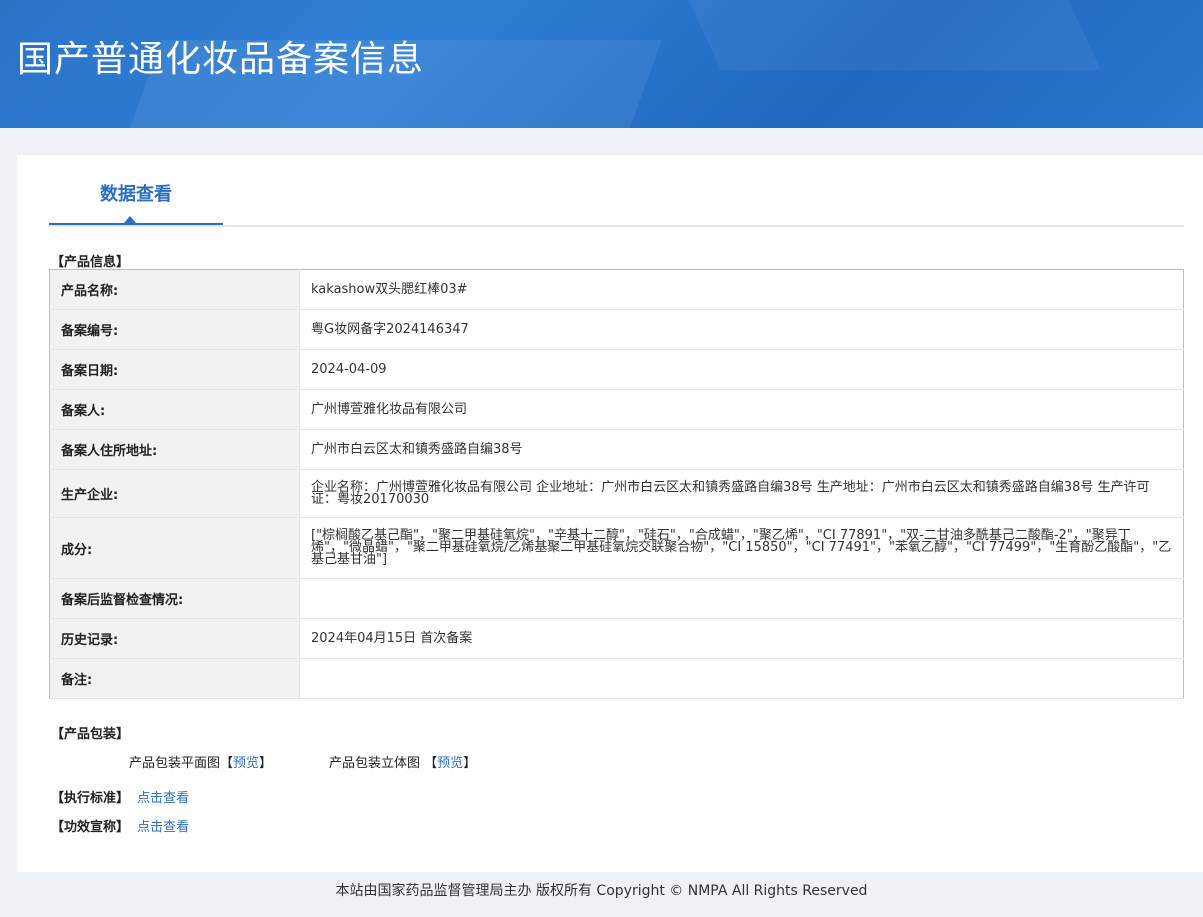  I want to click on field-label: 备案后监督检查情况:, so click(174, 598).